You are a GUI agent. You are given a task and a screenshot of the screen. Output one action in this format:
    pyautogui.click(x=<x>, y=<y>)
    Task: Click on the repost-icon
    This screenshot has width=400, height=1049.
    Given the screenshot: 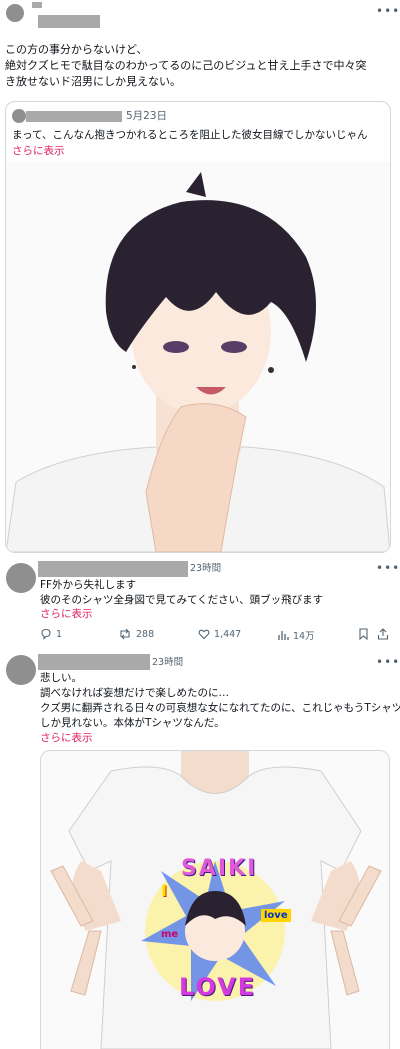 What is the action you would take?
    pyautogui.click(x=125, y=634)
    